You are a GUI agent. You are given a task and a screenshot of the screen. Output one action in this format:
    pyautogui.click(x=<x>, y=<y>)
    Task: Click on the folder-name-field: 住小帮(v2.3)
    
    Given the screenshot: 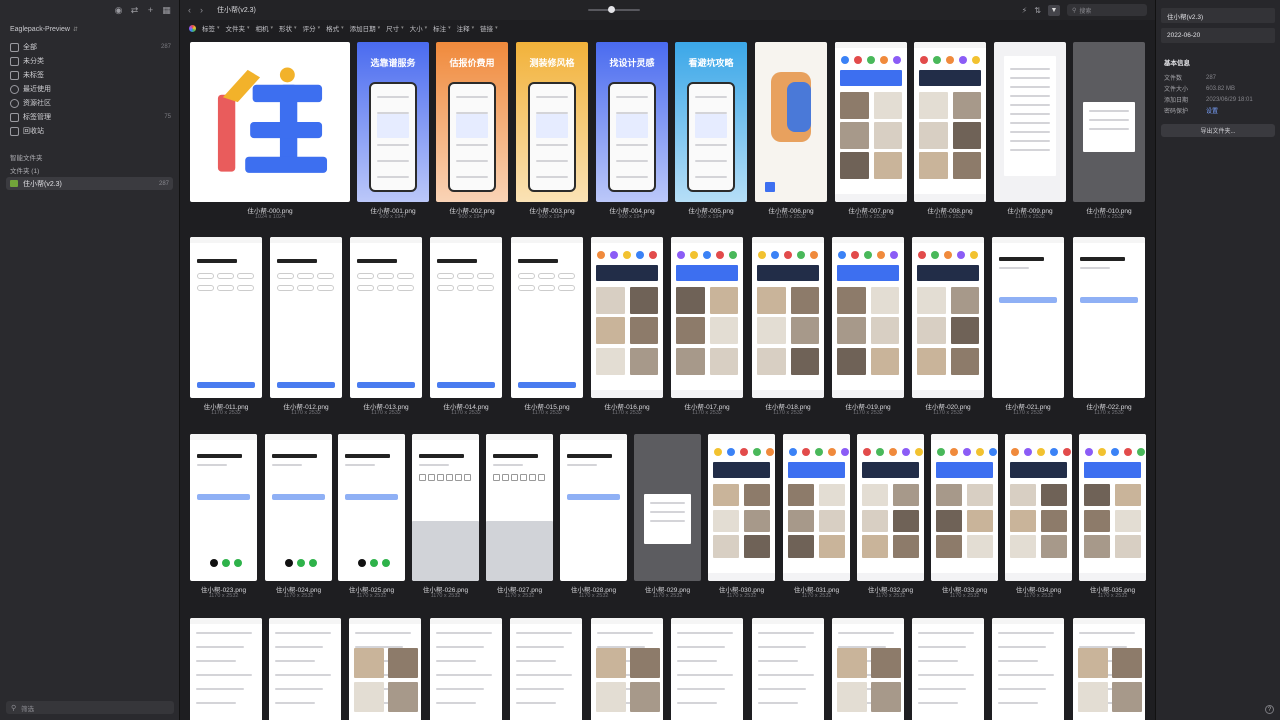 What is the action you would take?
    pyautogui.click(x=1218, y=15)
    